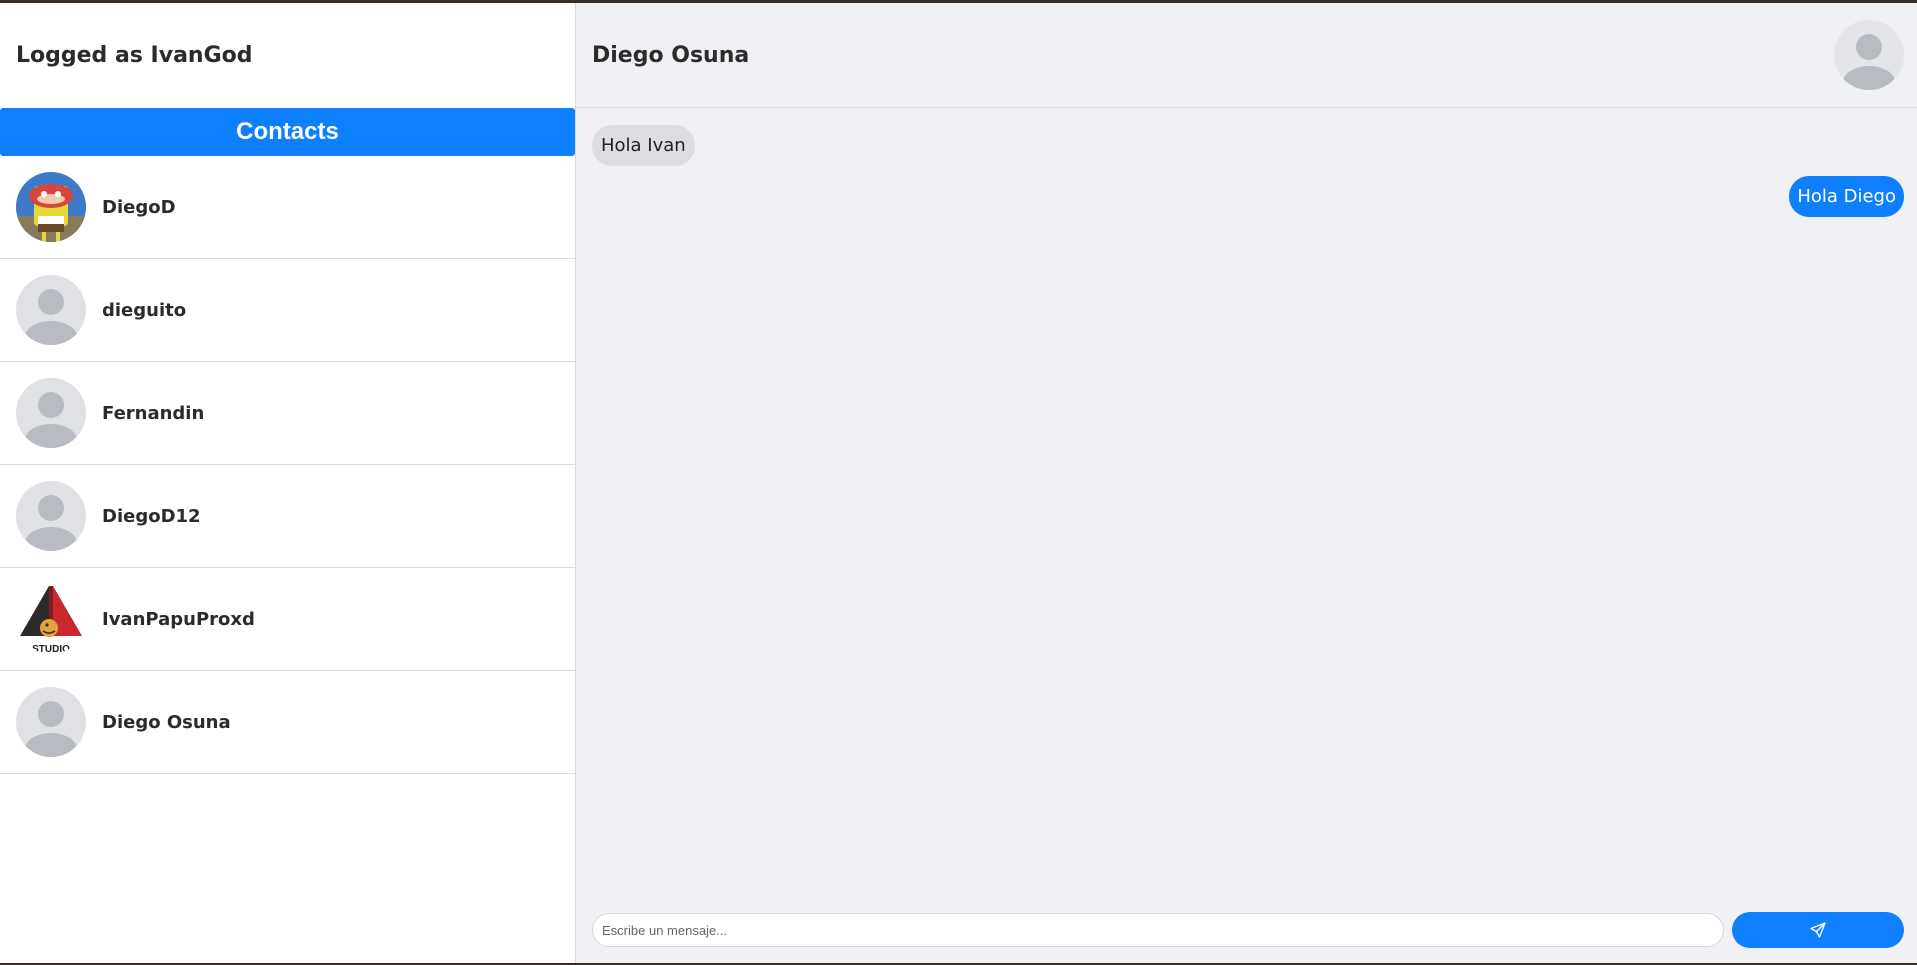 The height and width of the screenshot is (965, 1917). Describe the element at coordinates (134, 55) in the screenshot. I see `logged-in-user-label: Logged as IvanGod` at that location.